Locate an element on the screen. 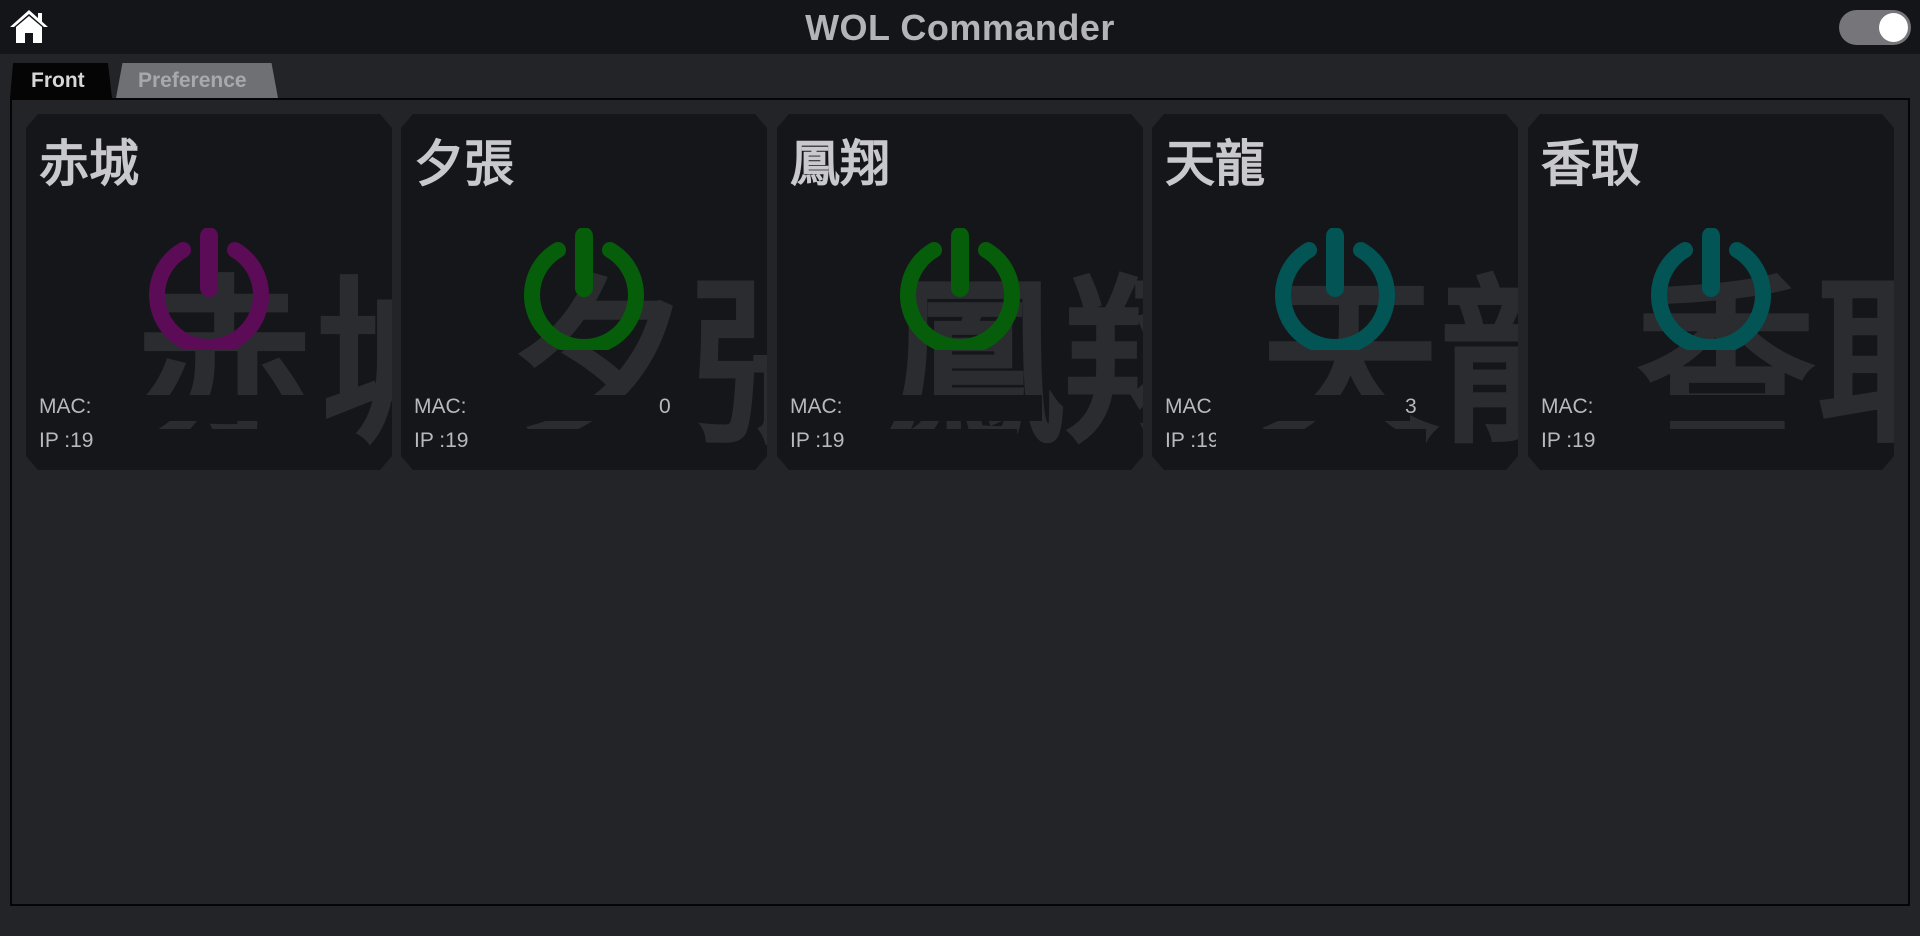  device-name: 香取 is located at coordinates (1591, 163).